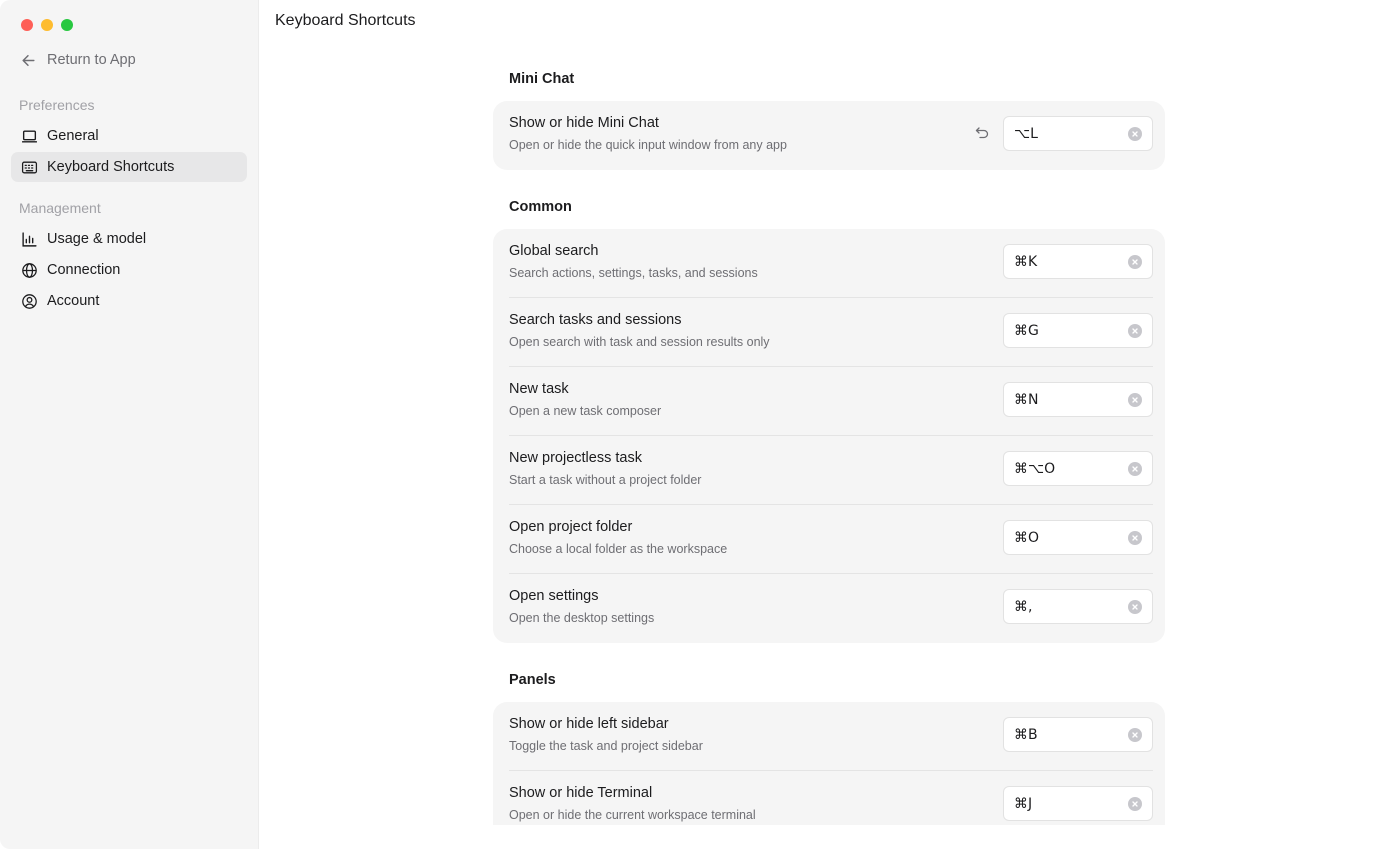 The image size is (1398, 849). What do you see at coordinates (605, 480) in the screenshot?
I see `shortcut-description: Start a task without a project folder` at bounding box center [605, 480].